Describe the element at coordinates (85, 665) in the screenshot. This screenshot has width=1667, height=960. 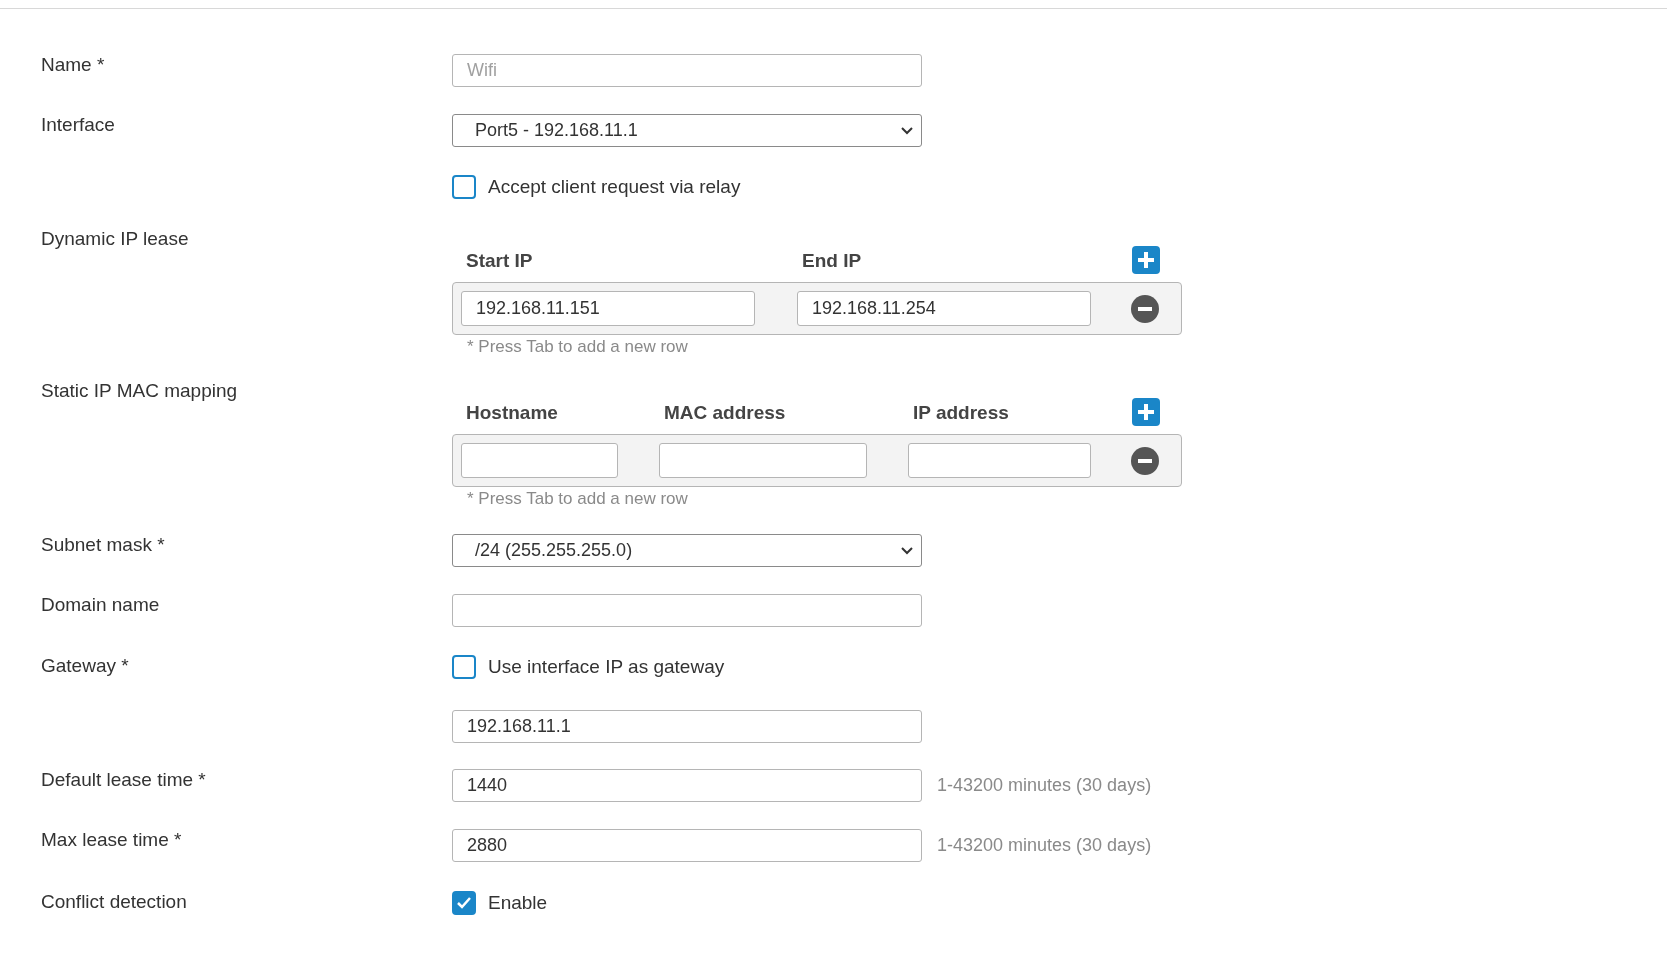
I see `field-label: Gateway *` at that location.